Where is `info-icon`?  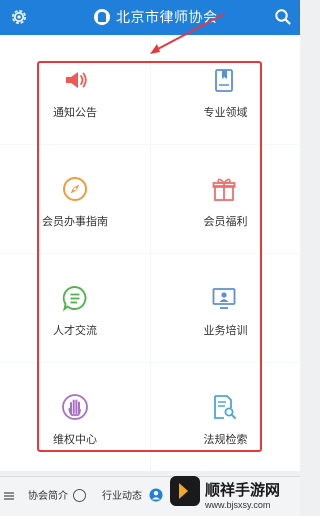
info-icon is located at coordinates (79, 495).